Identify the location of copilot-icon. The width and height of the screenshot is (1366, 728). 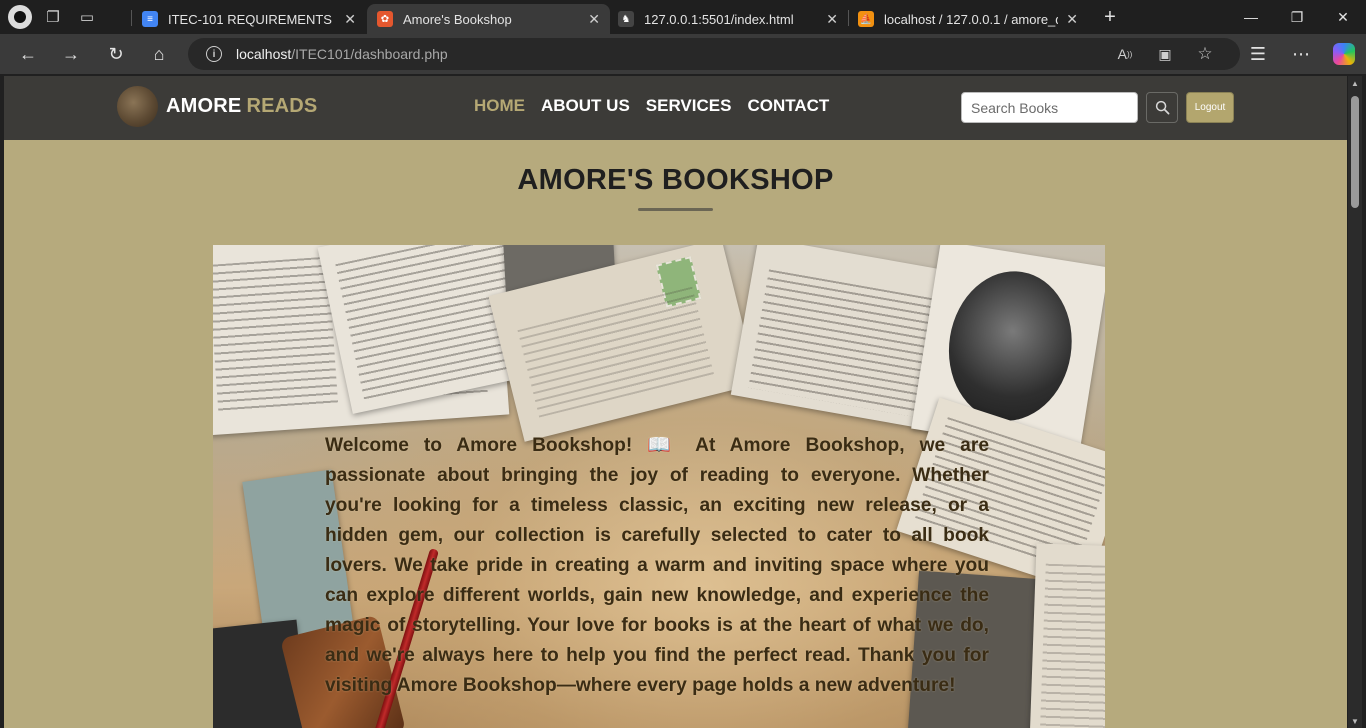
(1344, 54).